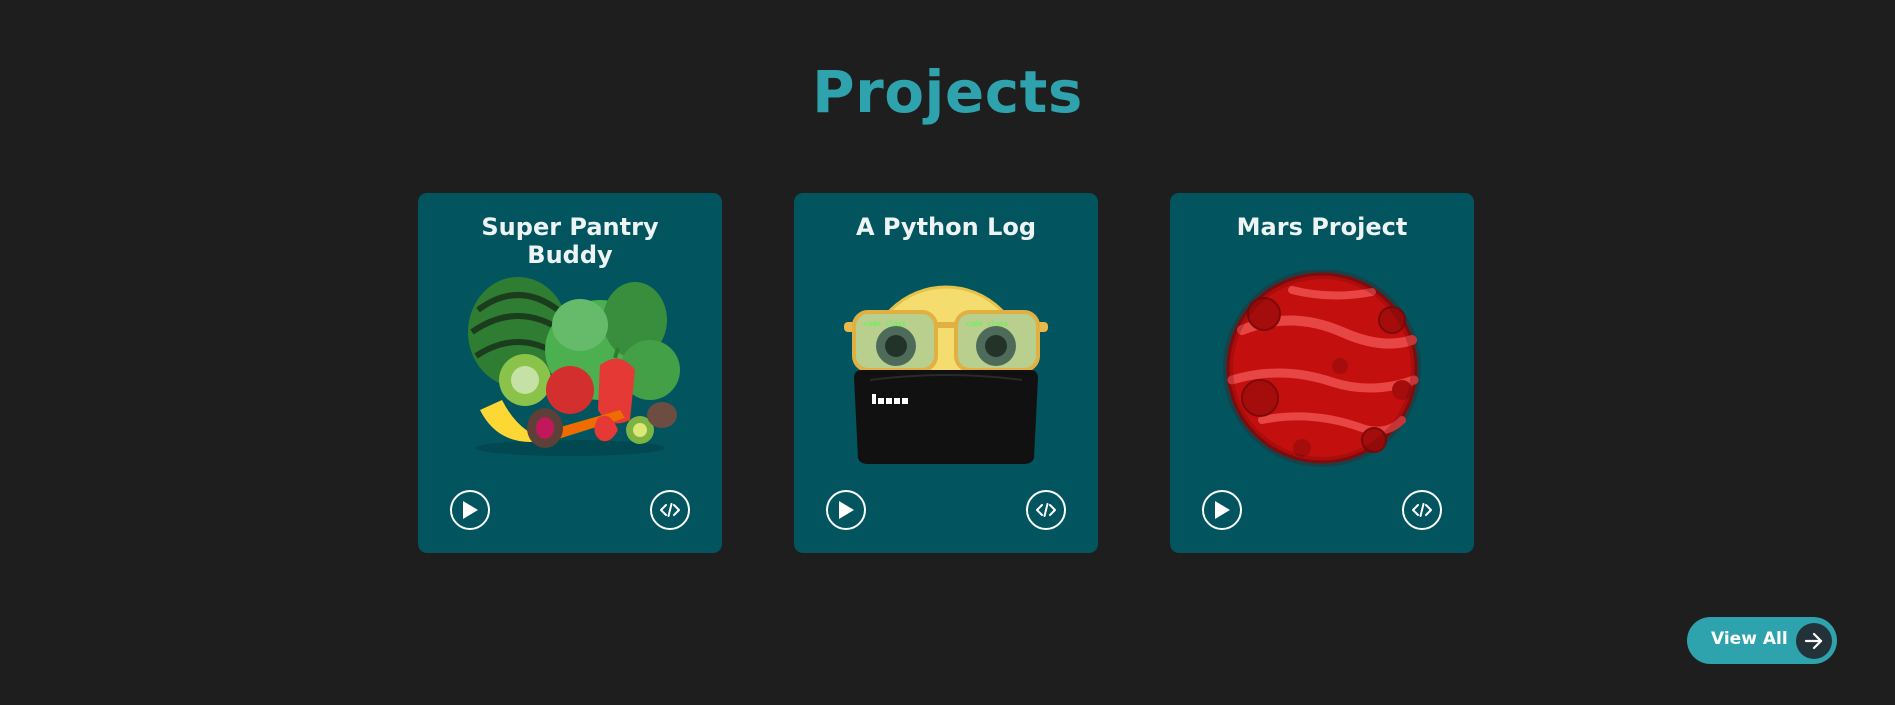 This screenshot has width=1895, height=705. What do you see at coordinates (570, 241) in the screenshot?
I see `project-title: Super Pantry Buddy` at bounding box center [570, 241].